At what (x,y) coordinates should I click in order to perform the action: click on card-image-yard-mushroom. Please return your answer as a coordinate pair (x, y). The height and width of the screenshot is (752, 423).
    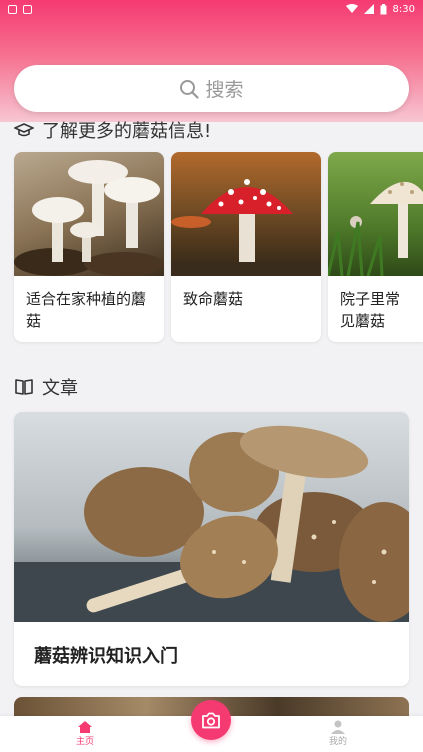
    Looking at the image, I should click on (375, 214).